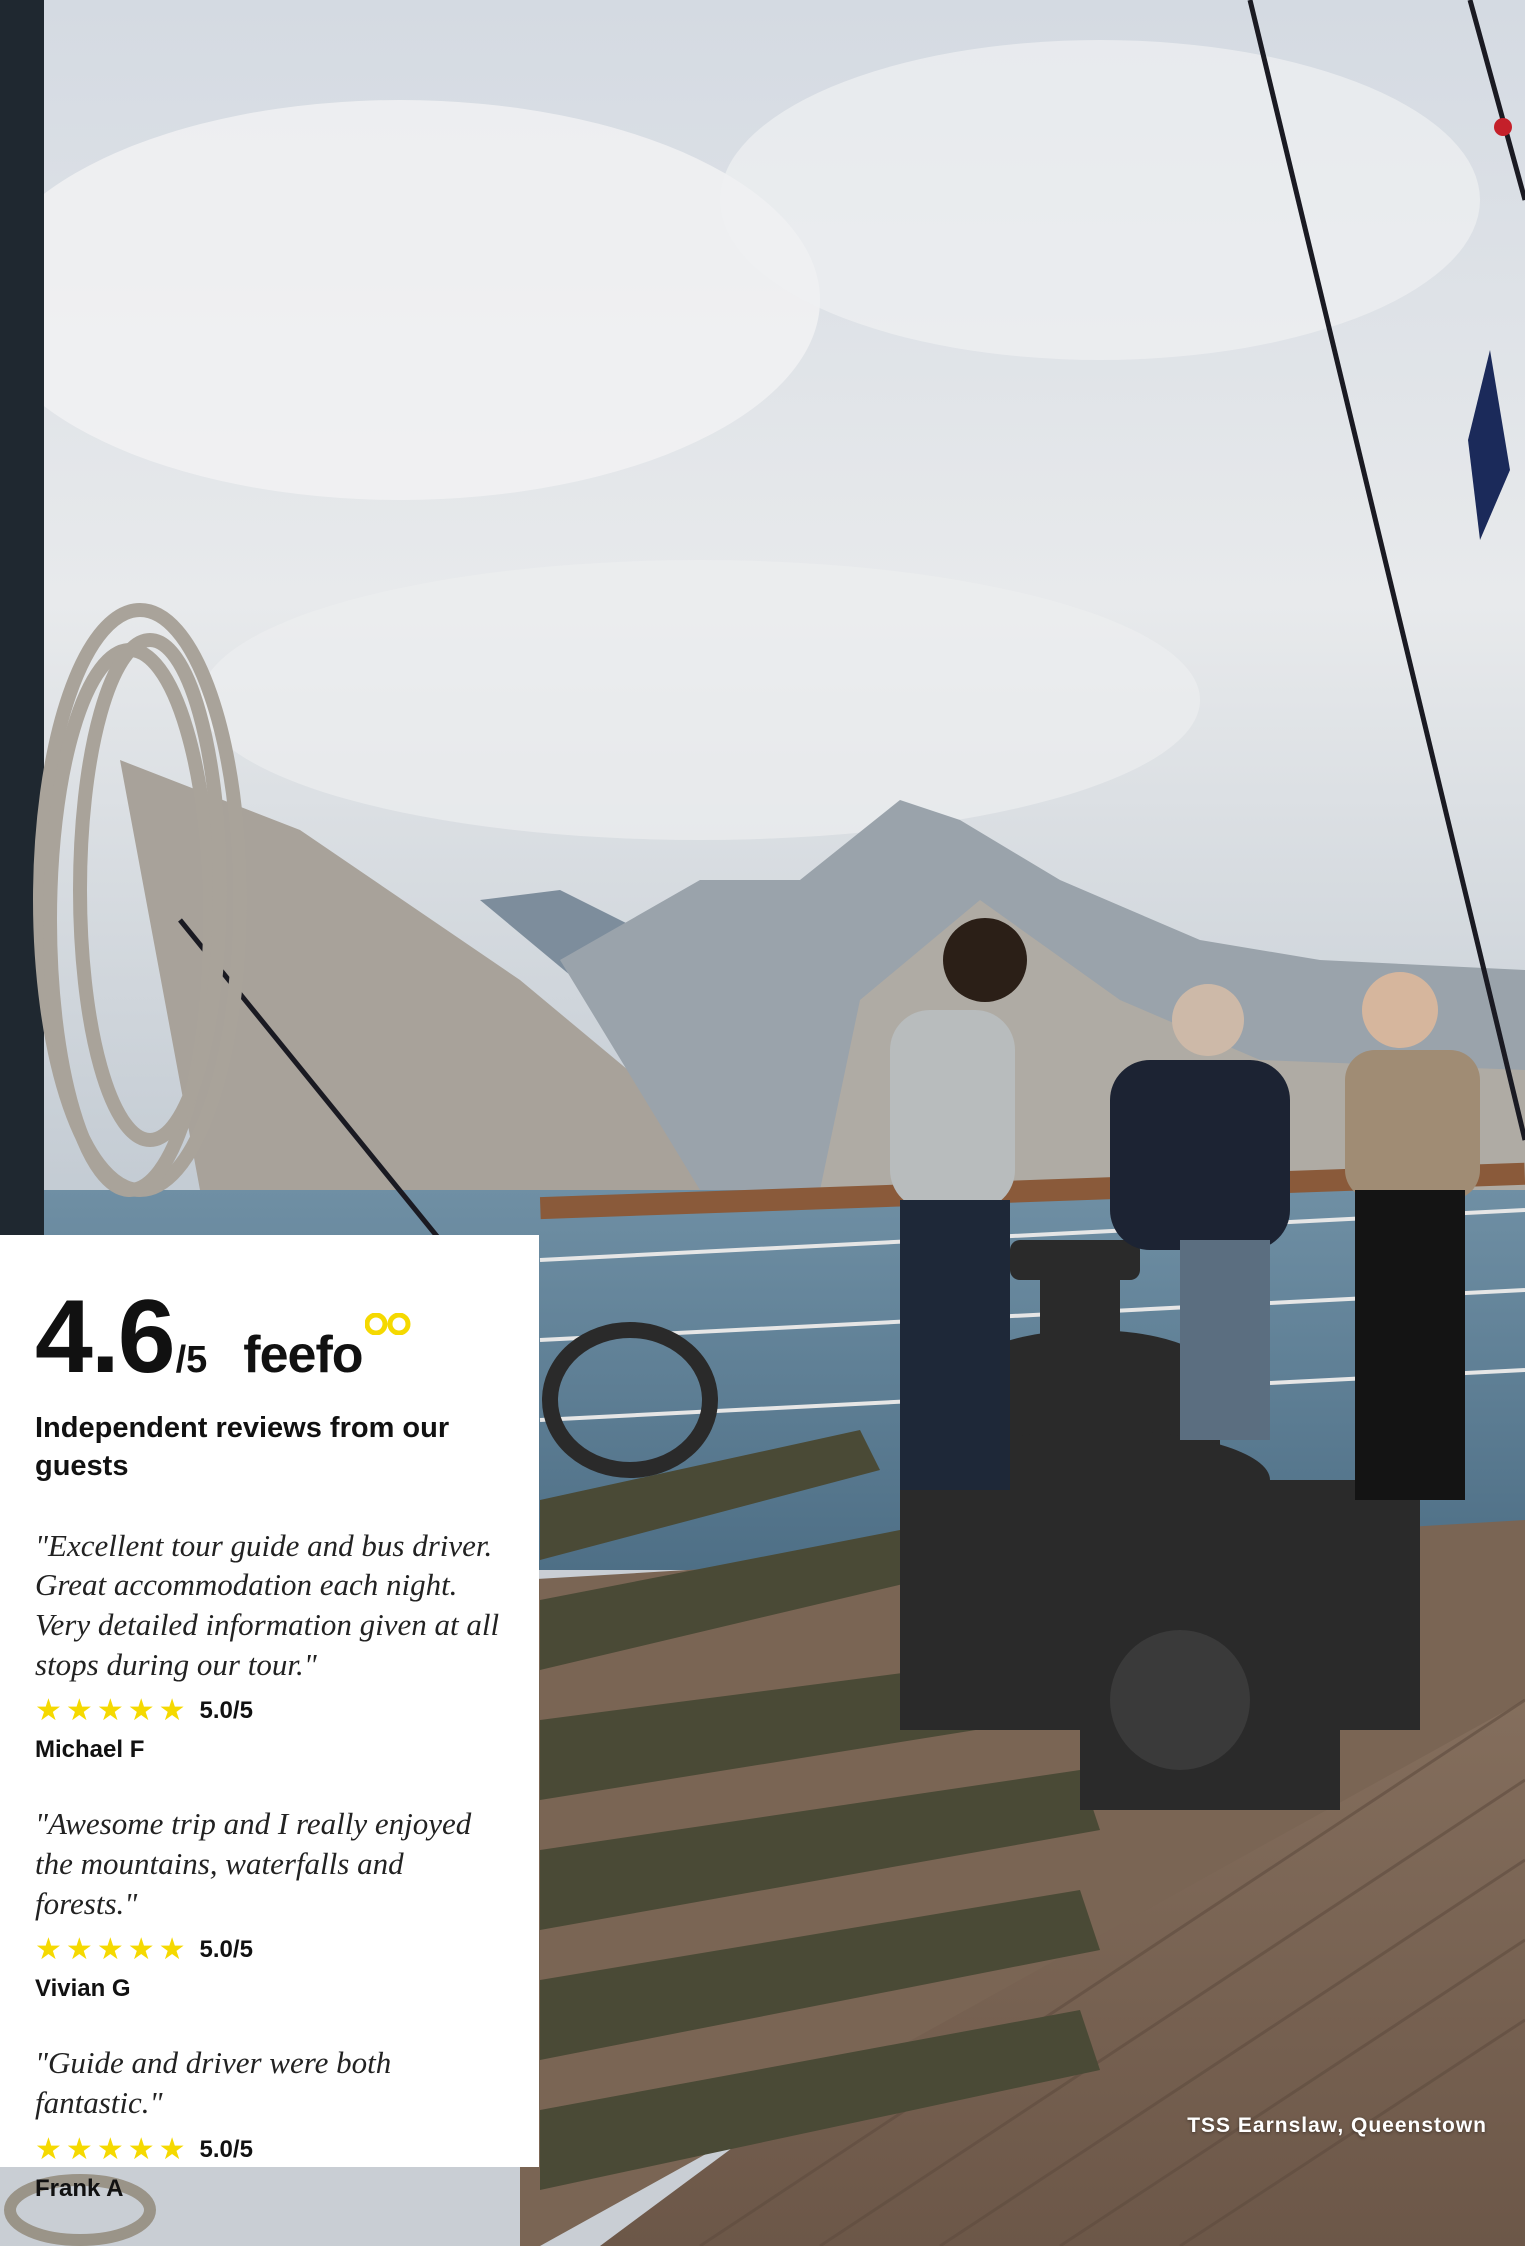 Image resolution: width=1525 pixels, height=2246 pixels. Describe the element at coordinates (303, 1355) in the screenshot. I see `brand-name: feefo` at that location.